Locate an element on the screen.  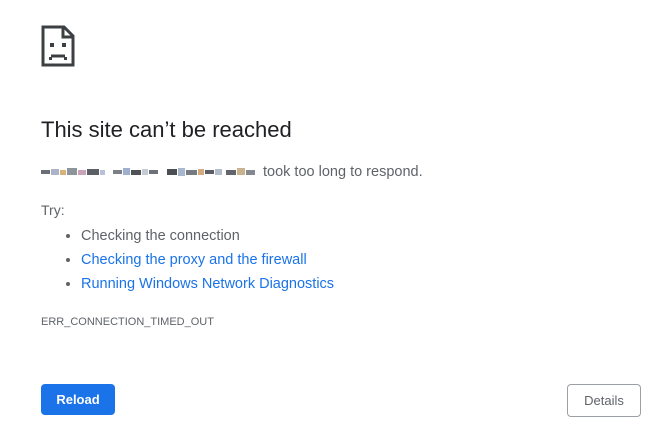
error-summary: took too long to respond. is located at coordinates (232, 172).